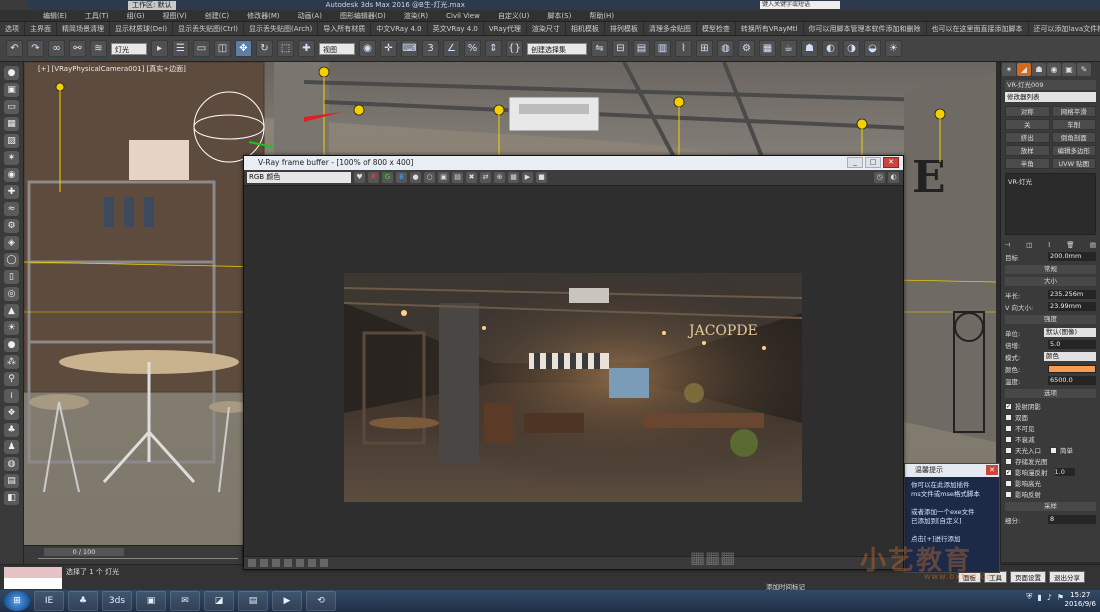 The width and height of the screenshot is (1100, 612). What do you see at coordinates (98, 48) in the screenshot?
I see `bind-spacewarp-icon: ≋` at bounding box center [98, 48].